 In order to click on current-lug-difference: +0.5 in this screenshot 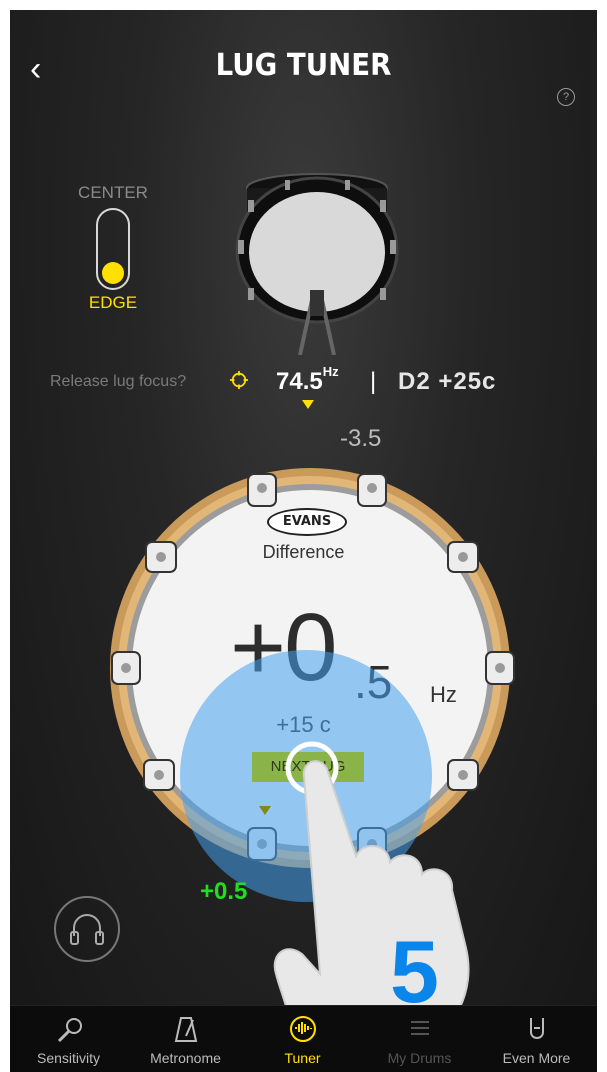, I will do `click(224, 891)`.